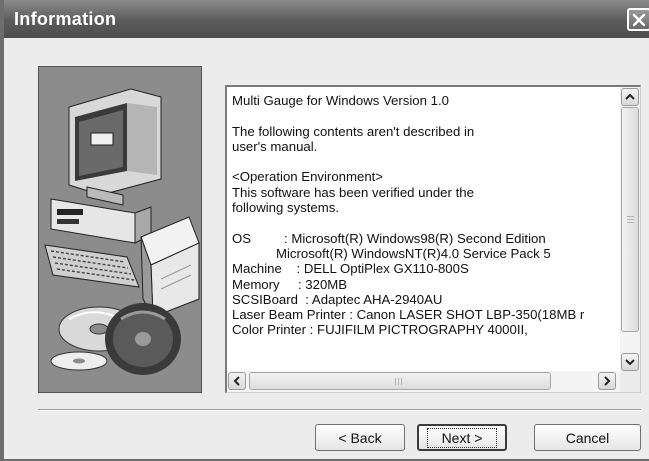  What do you see at coordinates (630, 381) in the screenshot?
I see `scrollbar-corner` at bounding box center [630, 381].